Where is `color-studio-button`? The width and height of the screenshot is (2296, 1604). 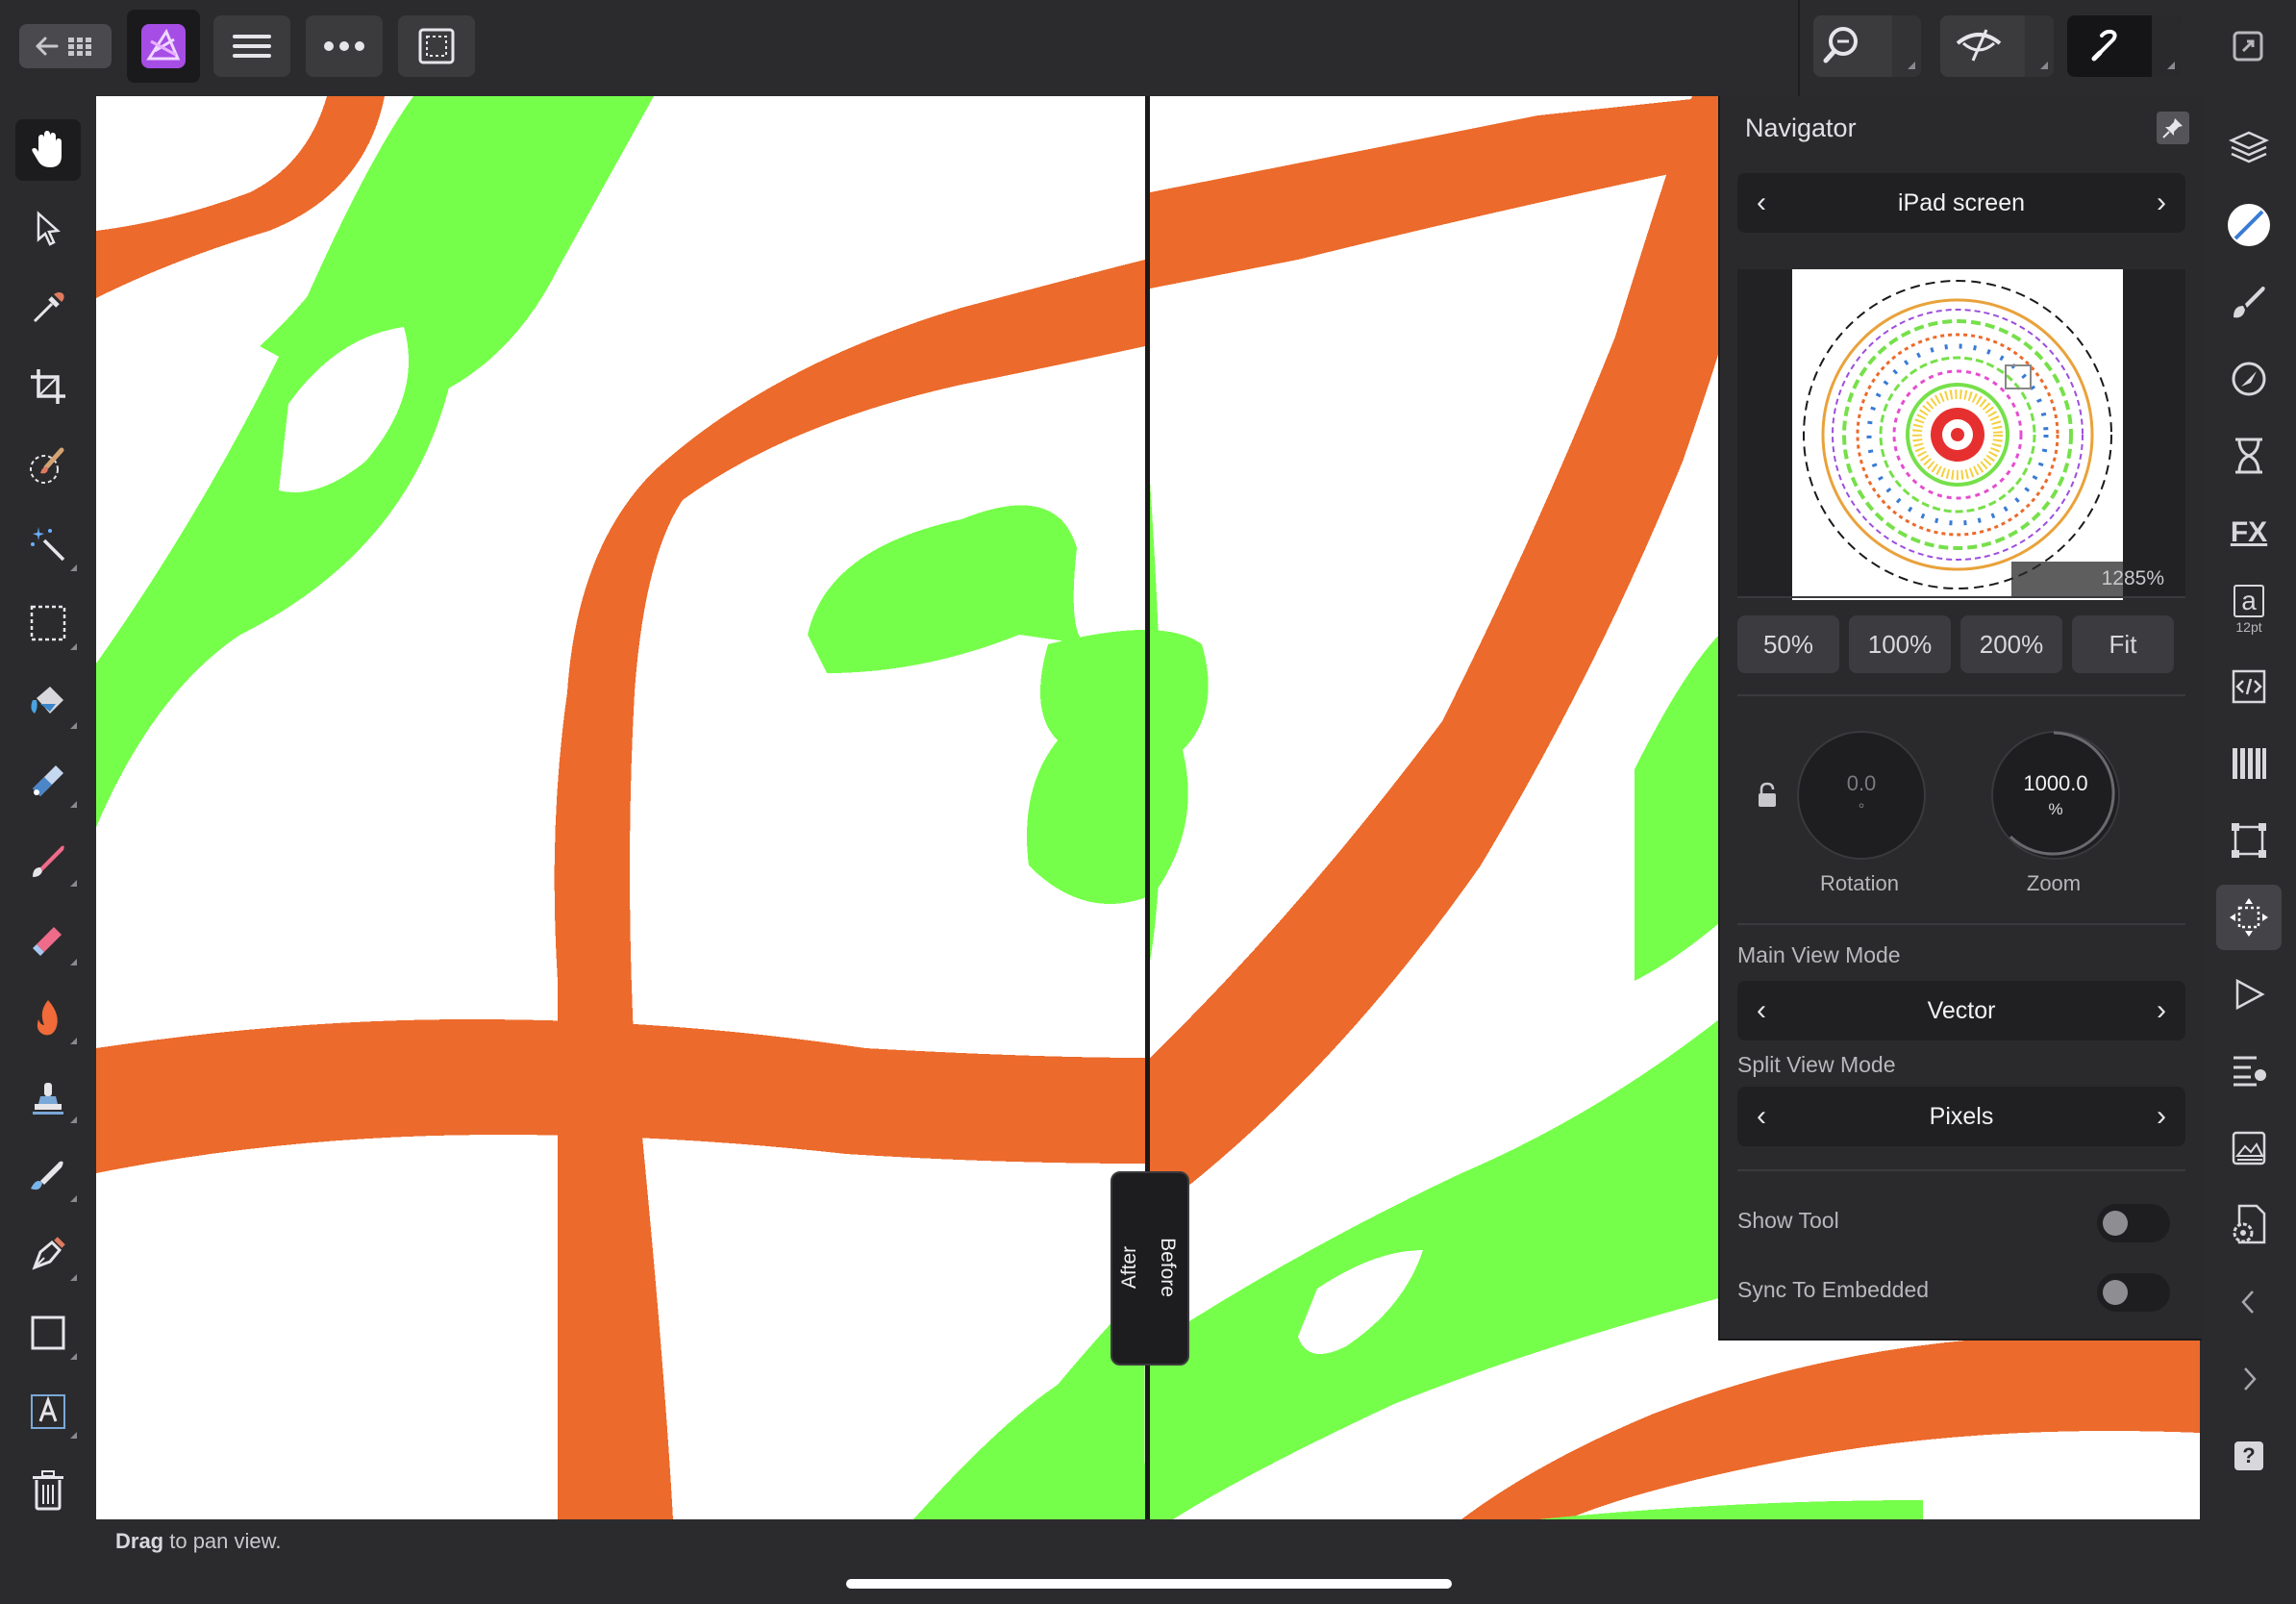 color-studio-button is located at coordinates (2249, 225).